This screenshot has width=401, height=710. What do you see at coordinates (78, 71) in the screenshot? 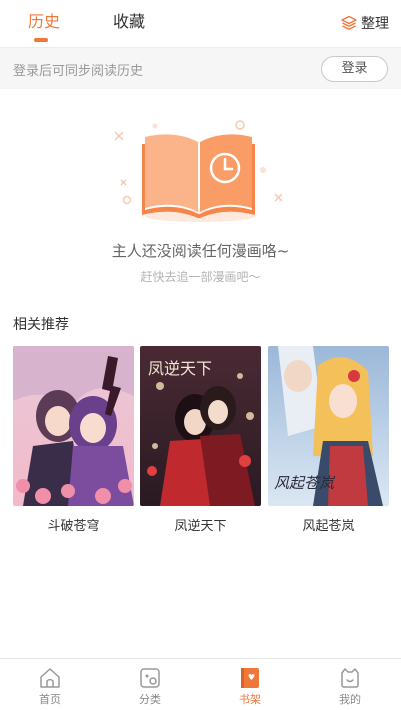
I see `login-hint: 登录后可同步阅读历史` at bounding box center [78, 71].